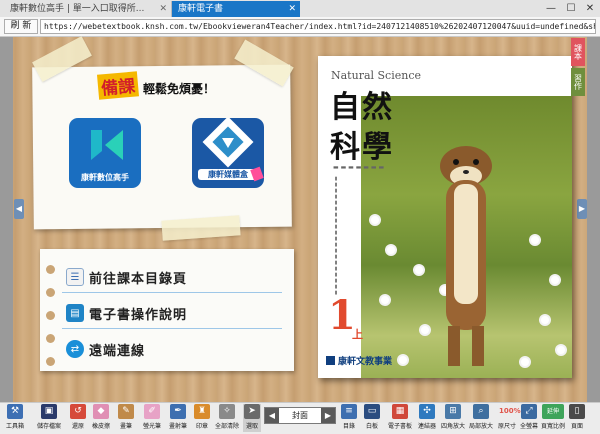  I want to click on tool-label: 四角放大, so click(452, 426).